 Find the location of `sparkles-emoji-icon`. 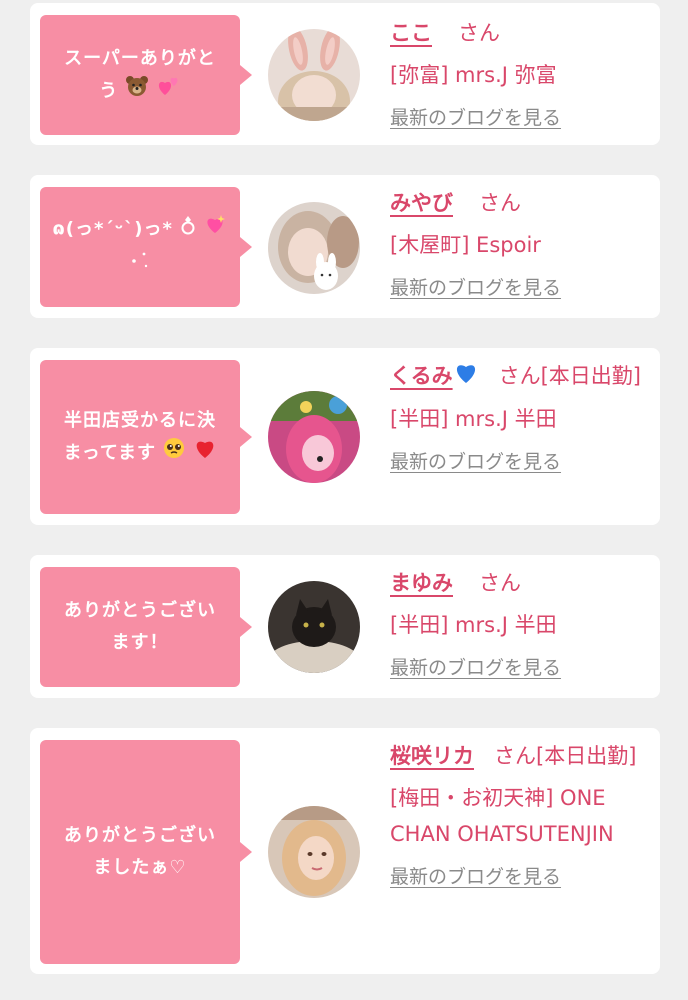

sparkles-emoji-icon is located at coordinates (140, 263).